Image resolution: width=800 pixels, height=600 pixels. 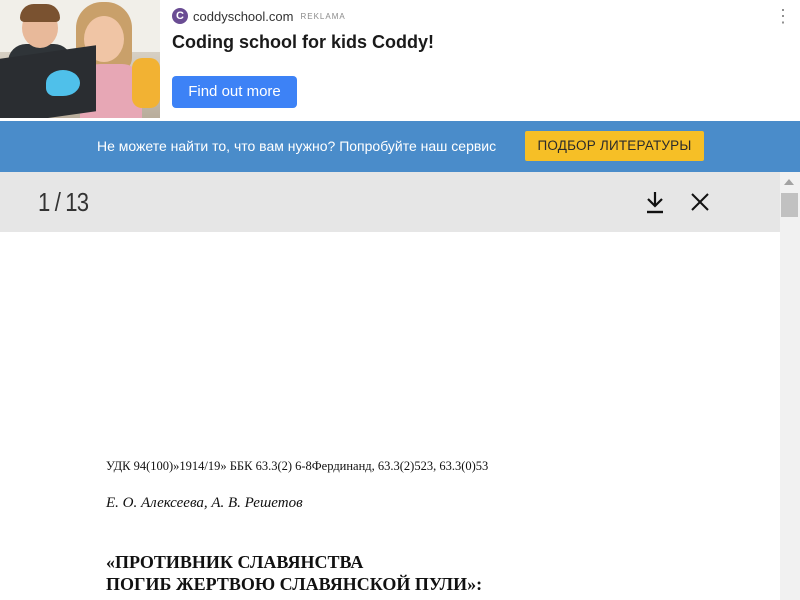 What do you see at coordinates (655, 202) in the screenshot?
I see `download-icon` at bounding box center [655, 202].